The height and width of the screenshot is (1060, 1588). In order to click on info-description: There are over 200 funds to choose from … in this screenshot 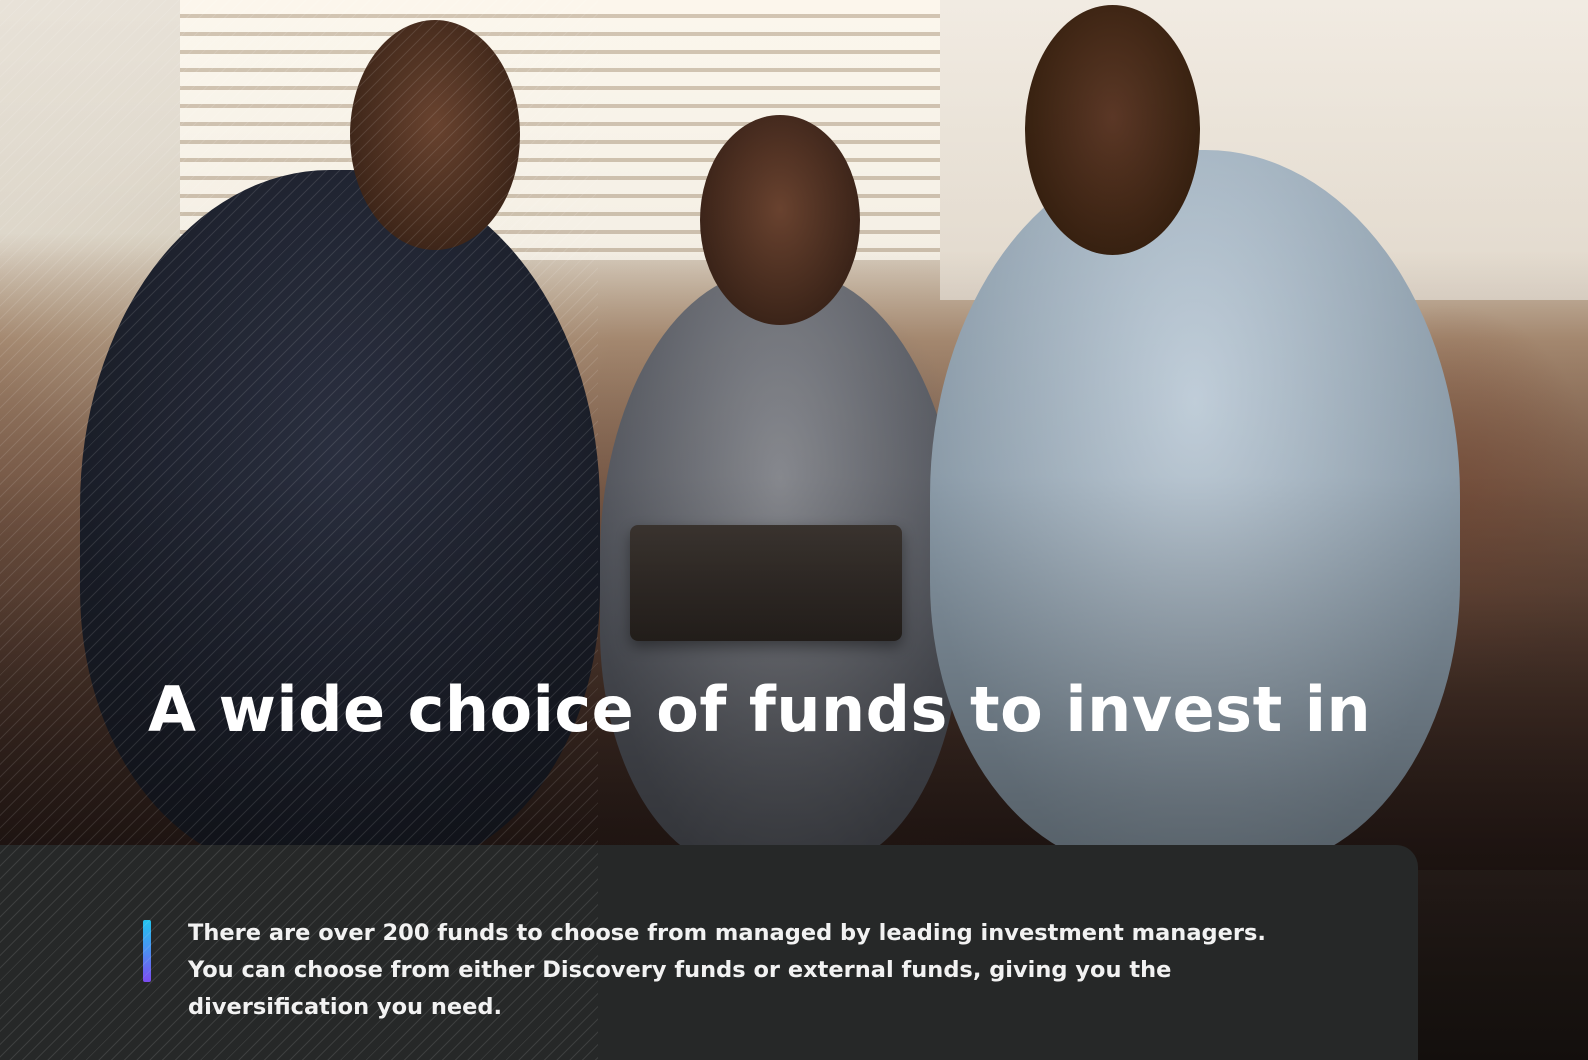, I will do `click(727, 970)`.